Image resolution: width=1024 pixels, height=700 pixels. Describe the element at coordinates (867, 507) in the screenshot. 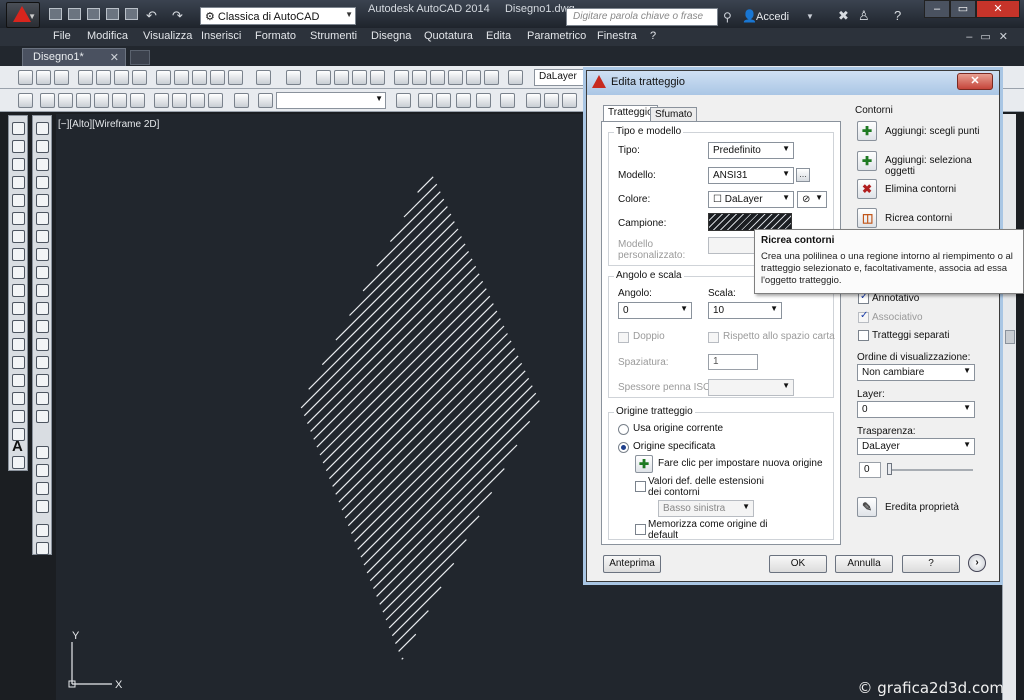

I see `inherit-properties-button: ✎` at that location.